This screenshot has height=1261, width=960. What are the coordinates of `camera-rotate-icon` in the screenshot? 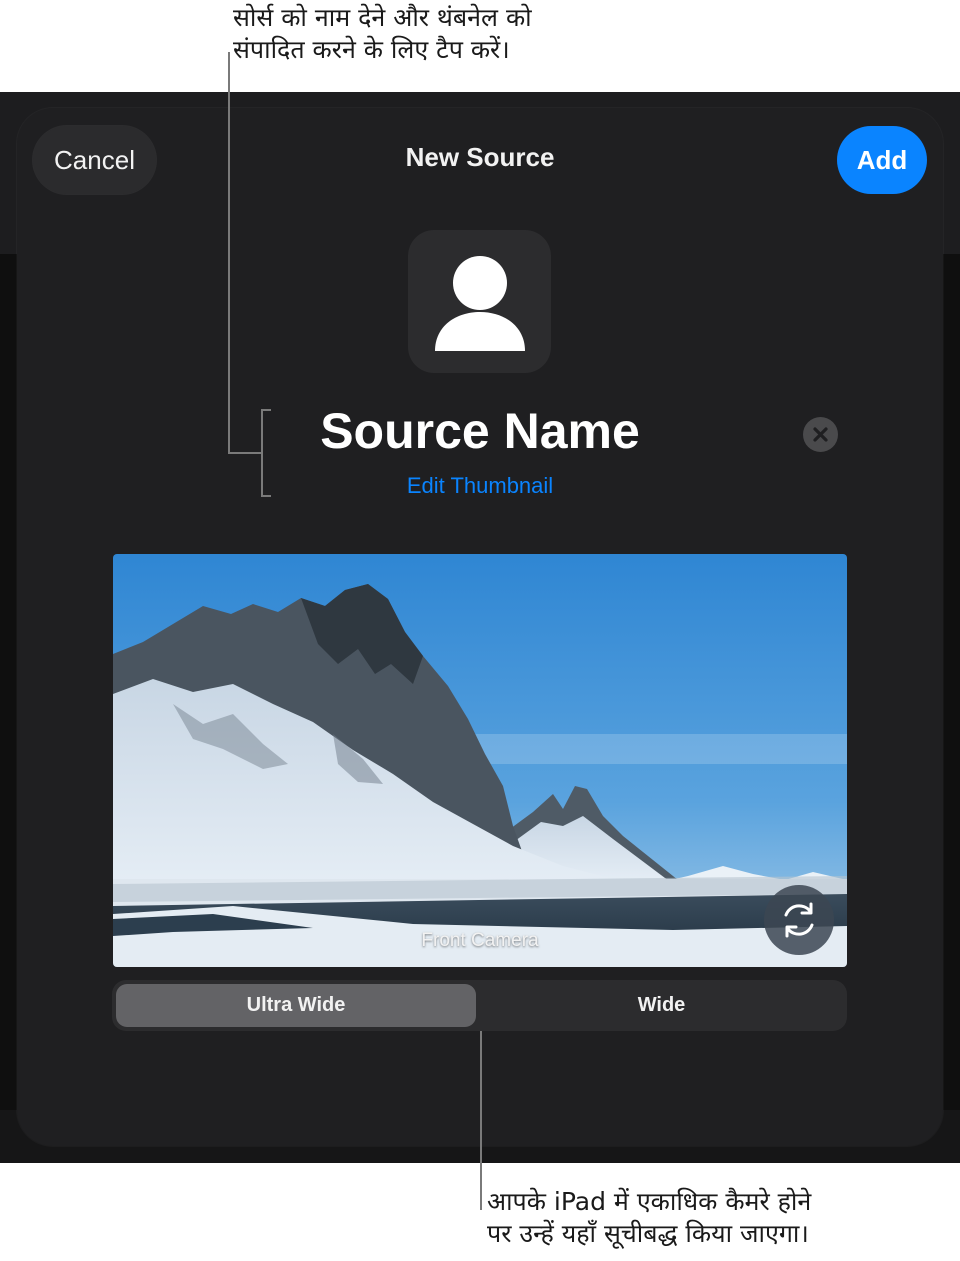 It's located at (799, 920).